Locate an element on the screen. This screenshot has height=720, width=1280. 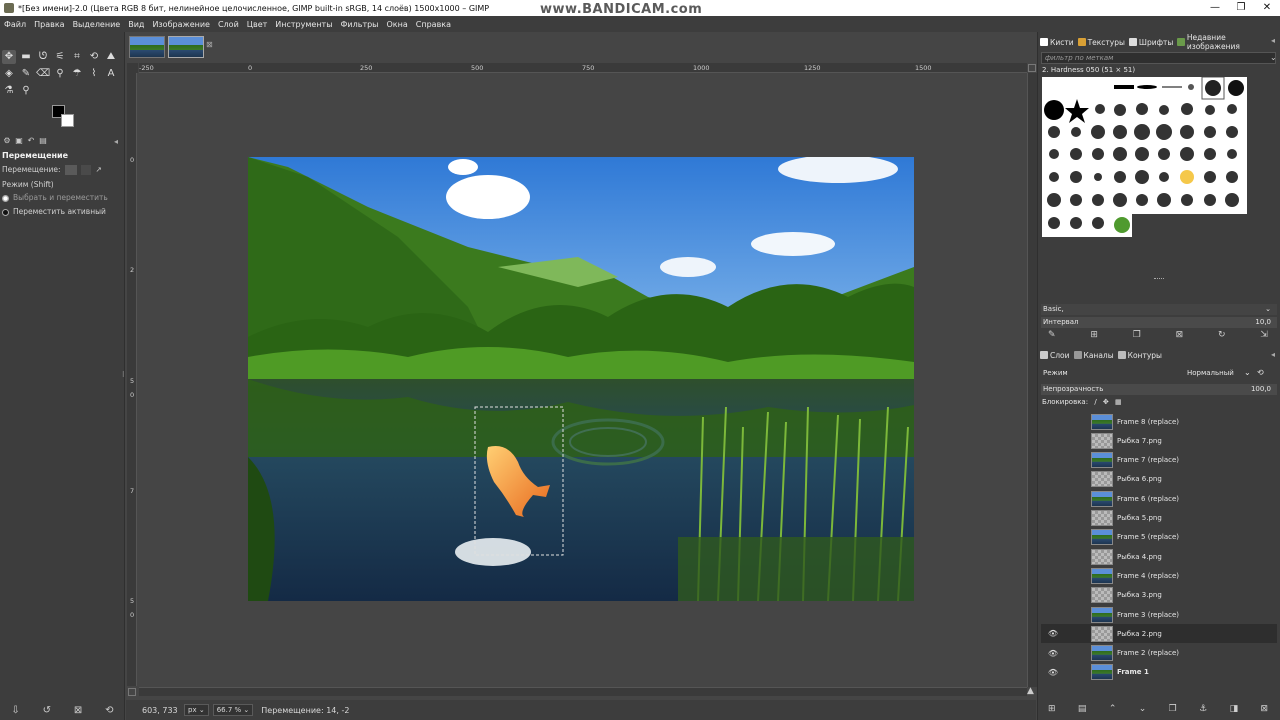
layer-row: Рыбка 5.png is located at coordinates (1159, 518).